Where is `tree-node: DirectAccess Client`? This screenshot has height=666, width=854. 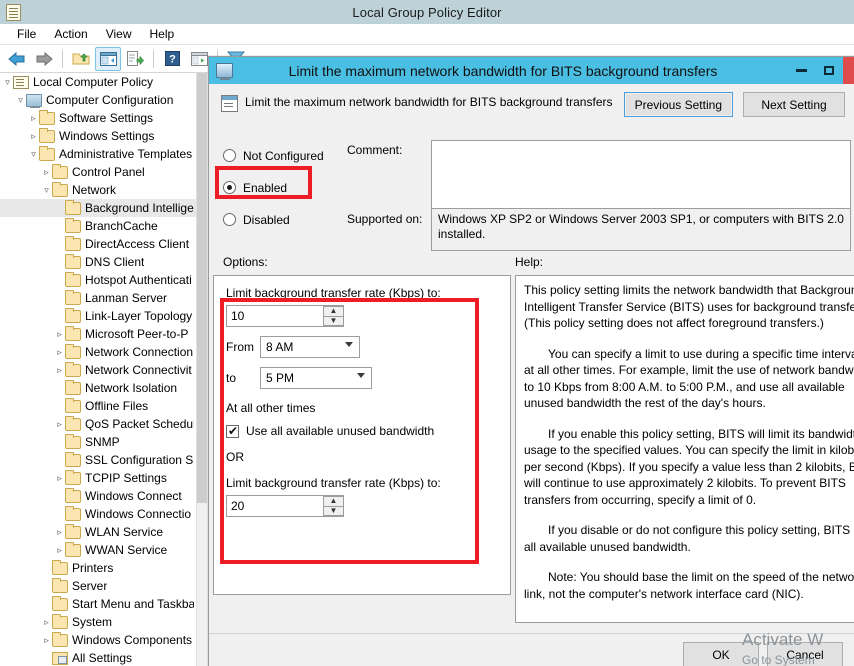 tree-node: DirectAccess Client is located at coordinates (98, 244).